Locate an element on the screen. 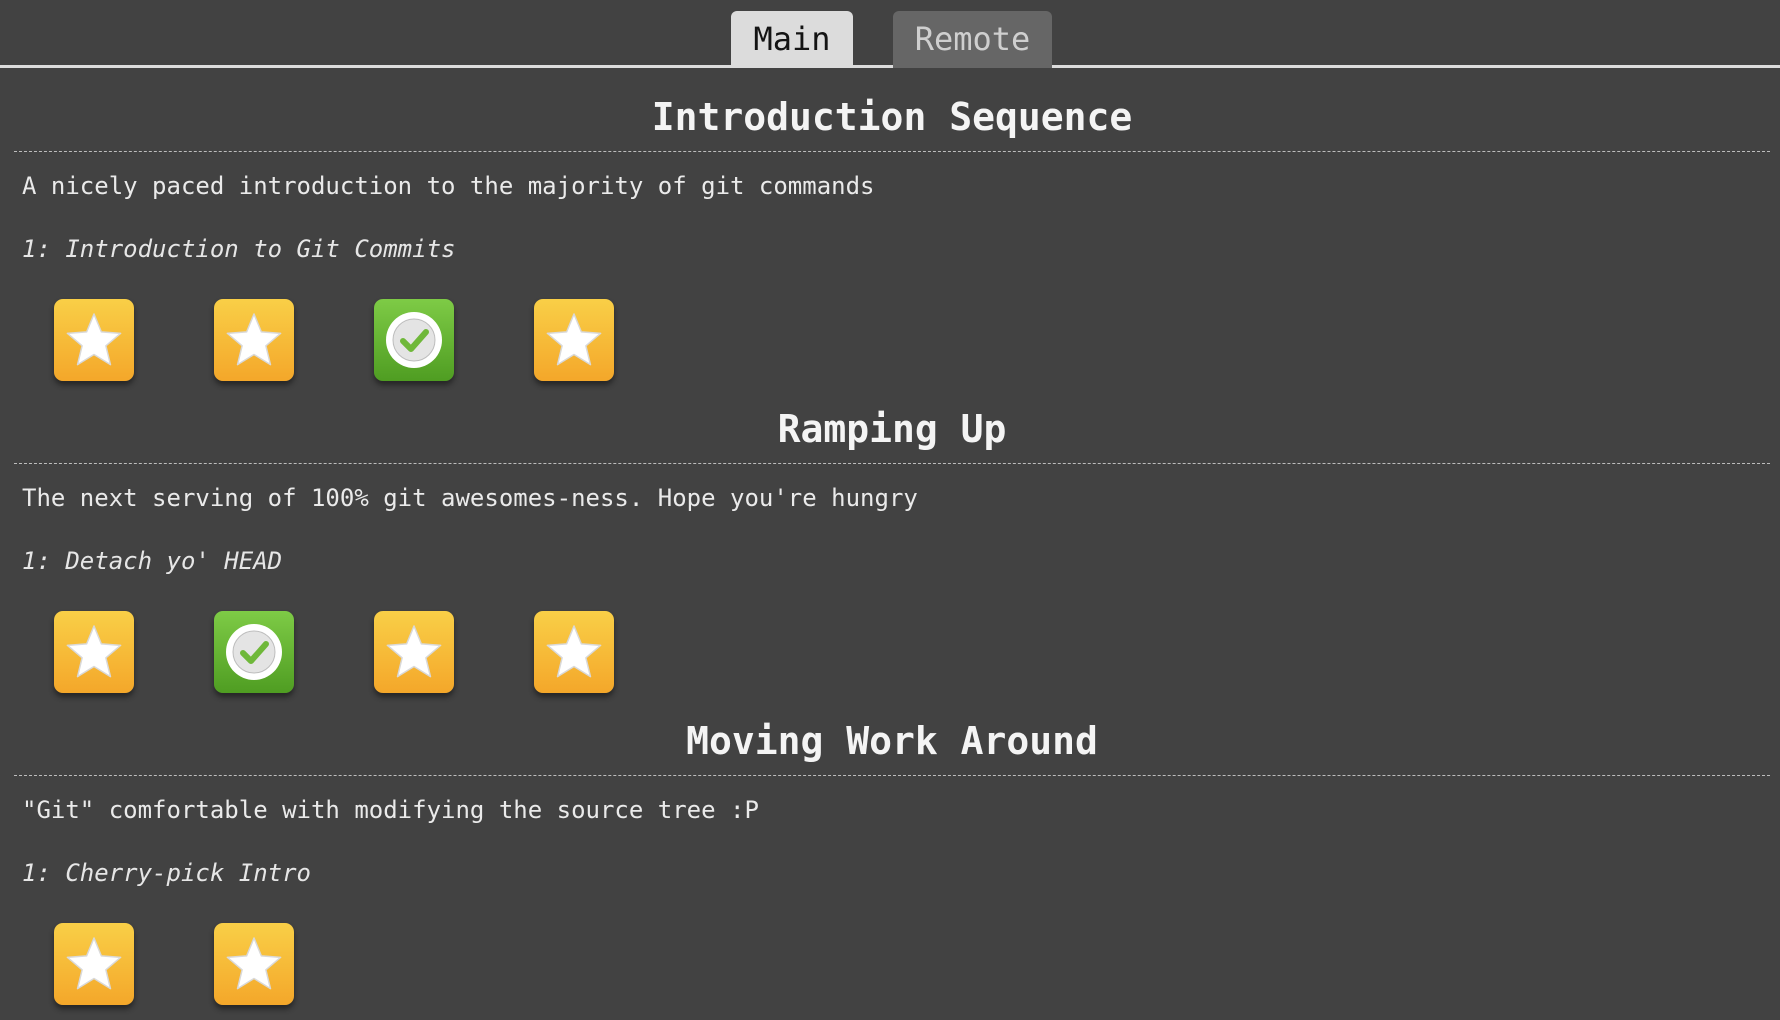 This screenshot has height=1020, width=1780. current-level-name: 1: Cherry-pick Intro is located at coordinates (166, 873).